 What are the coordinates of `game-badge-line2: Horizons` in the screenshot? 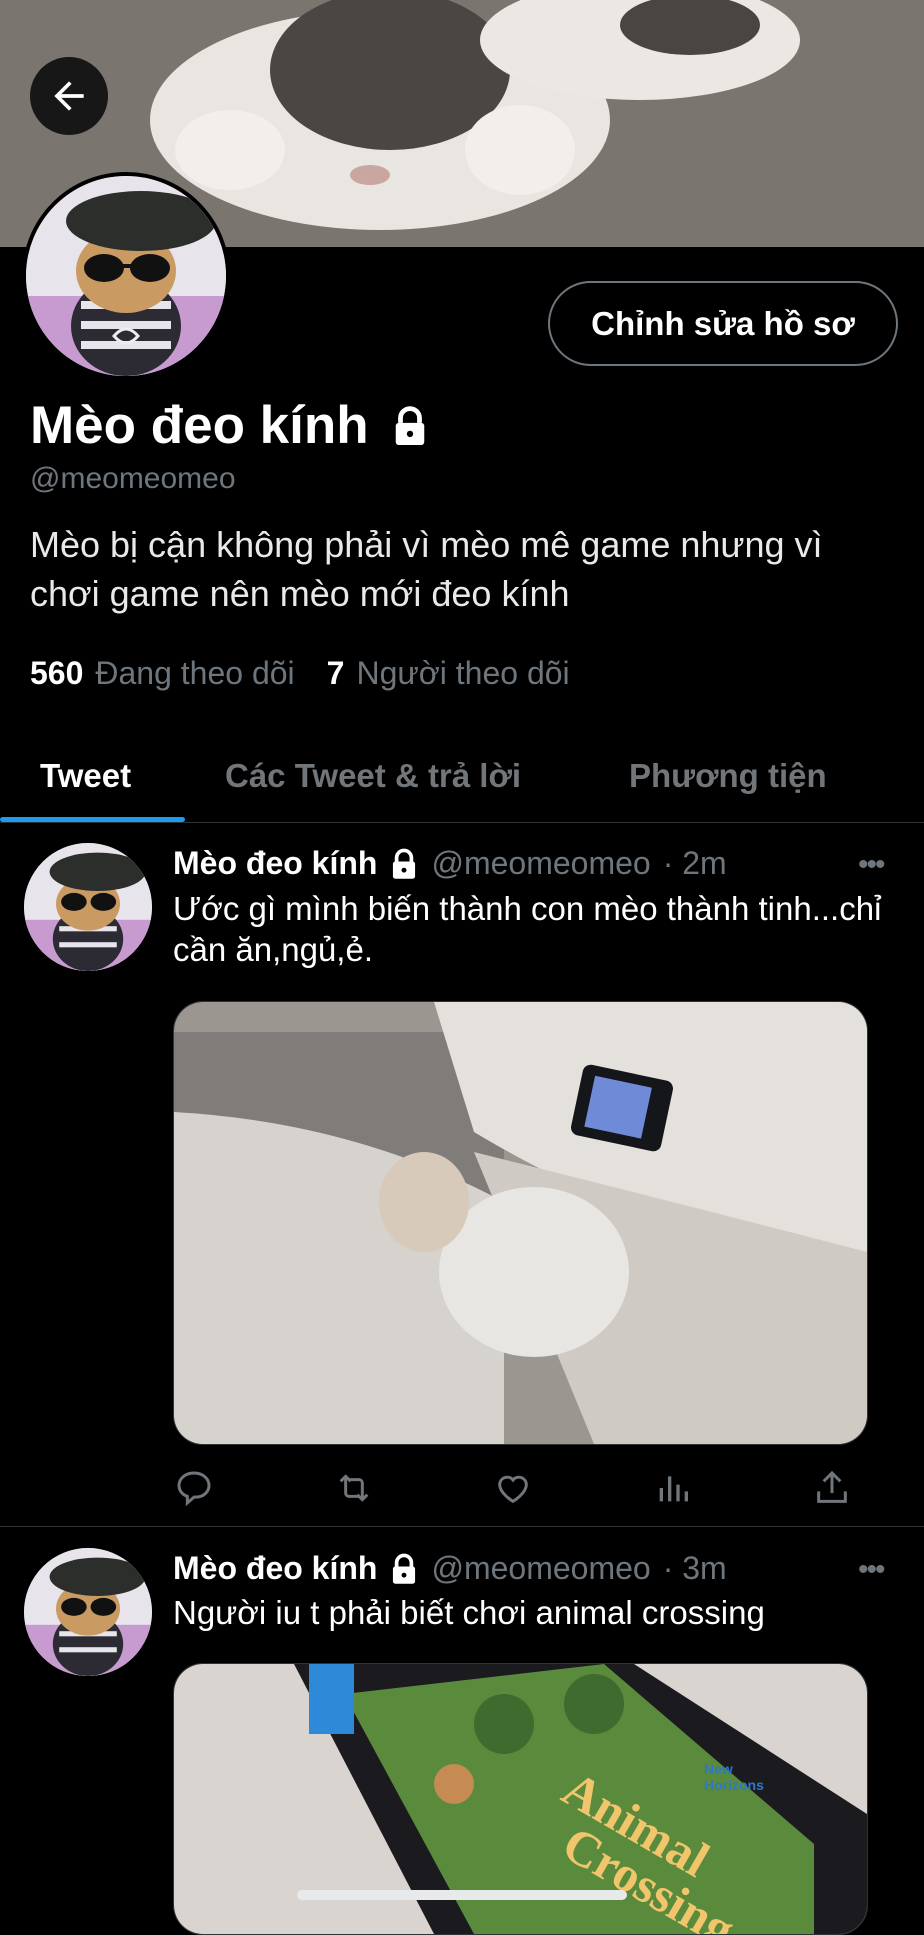 It's located at (734, 1785).